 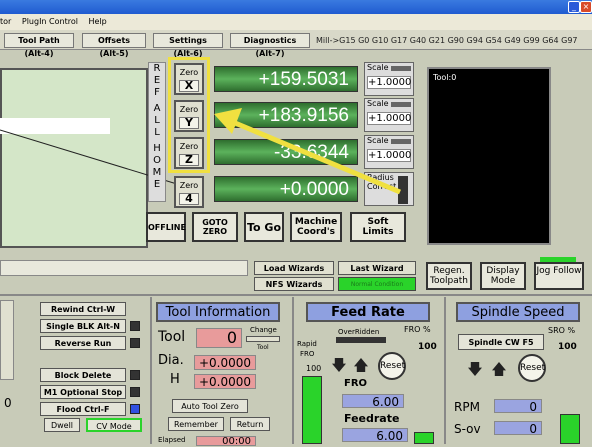 What do you see at coordinates (445, 77) in the screenshot?
I see `tool-display-label: Tool:0` at bounding box center [445, 77].